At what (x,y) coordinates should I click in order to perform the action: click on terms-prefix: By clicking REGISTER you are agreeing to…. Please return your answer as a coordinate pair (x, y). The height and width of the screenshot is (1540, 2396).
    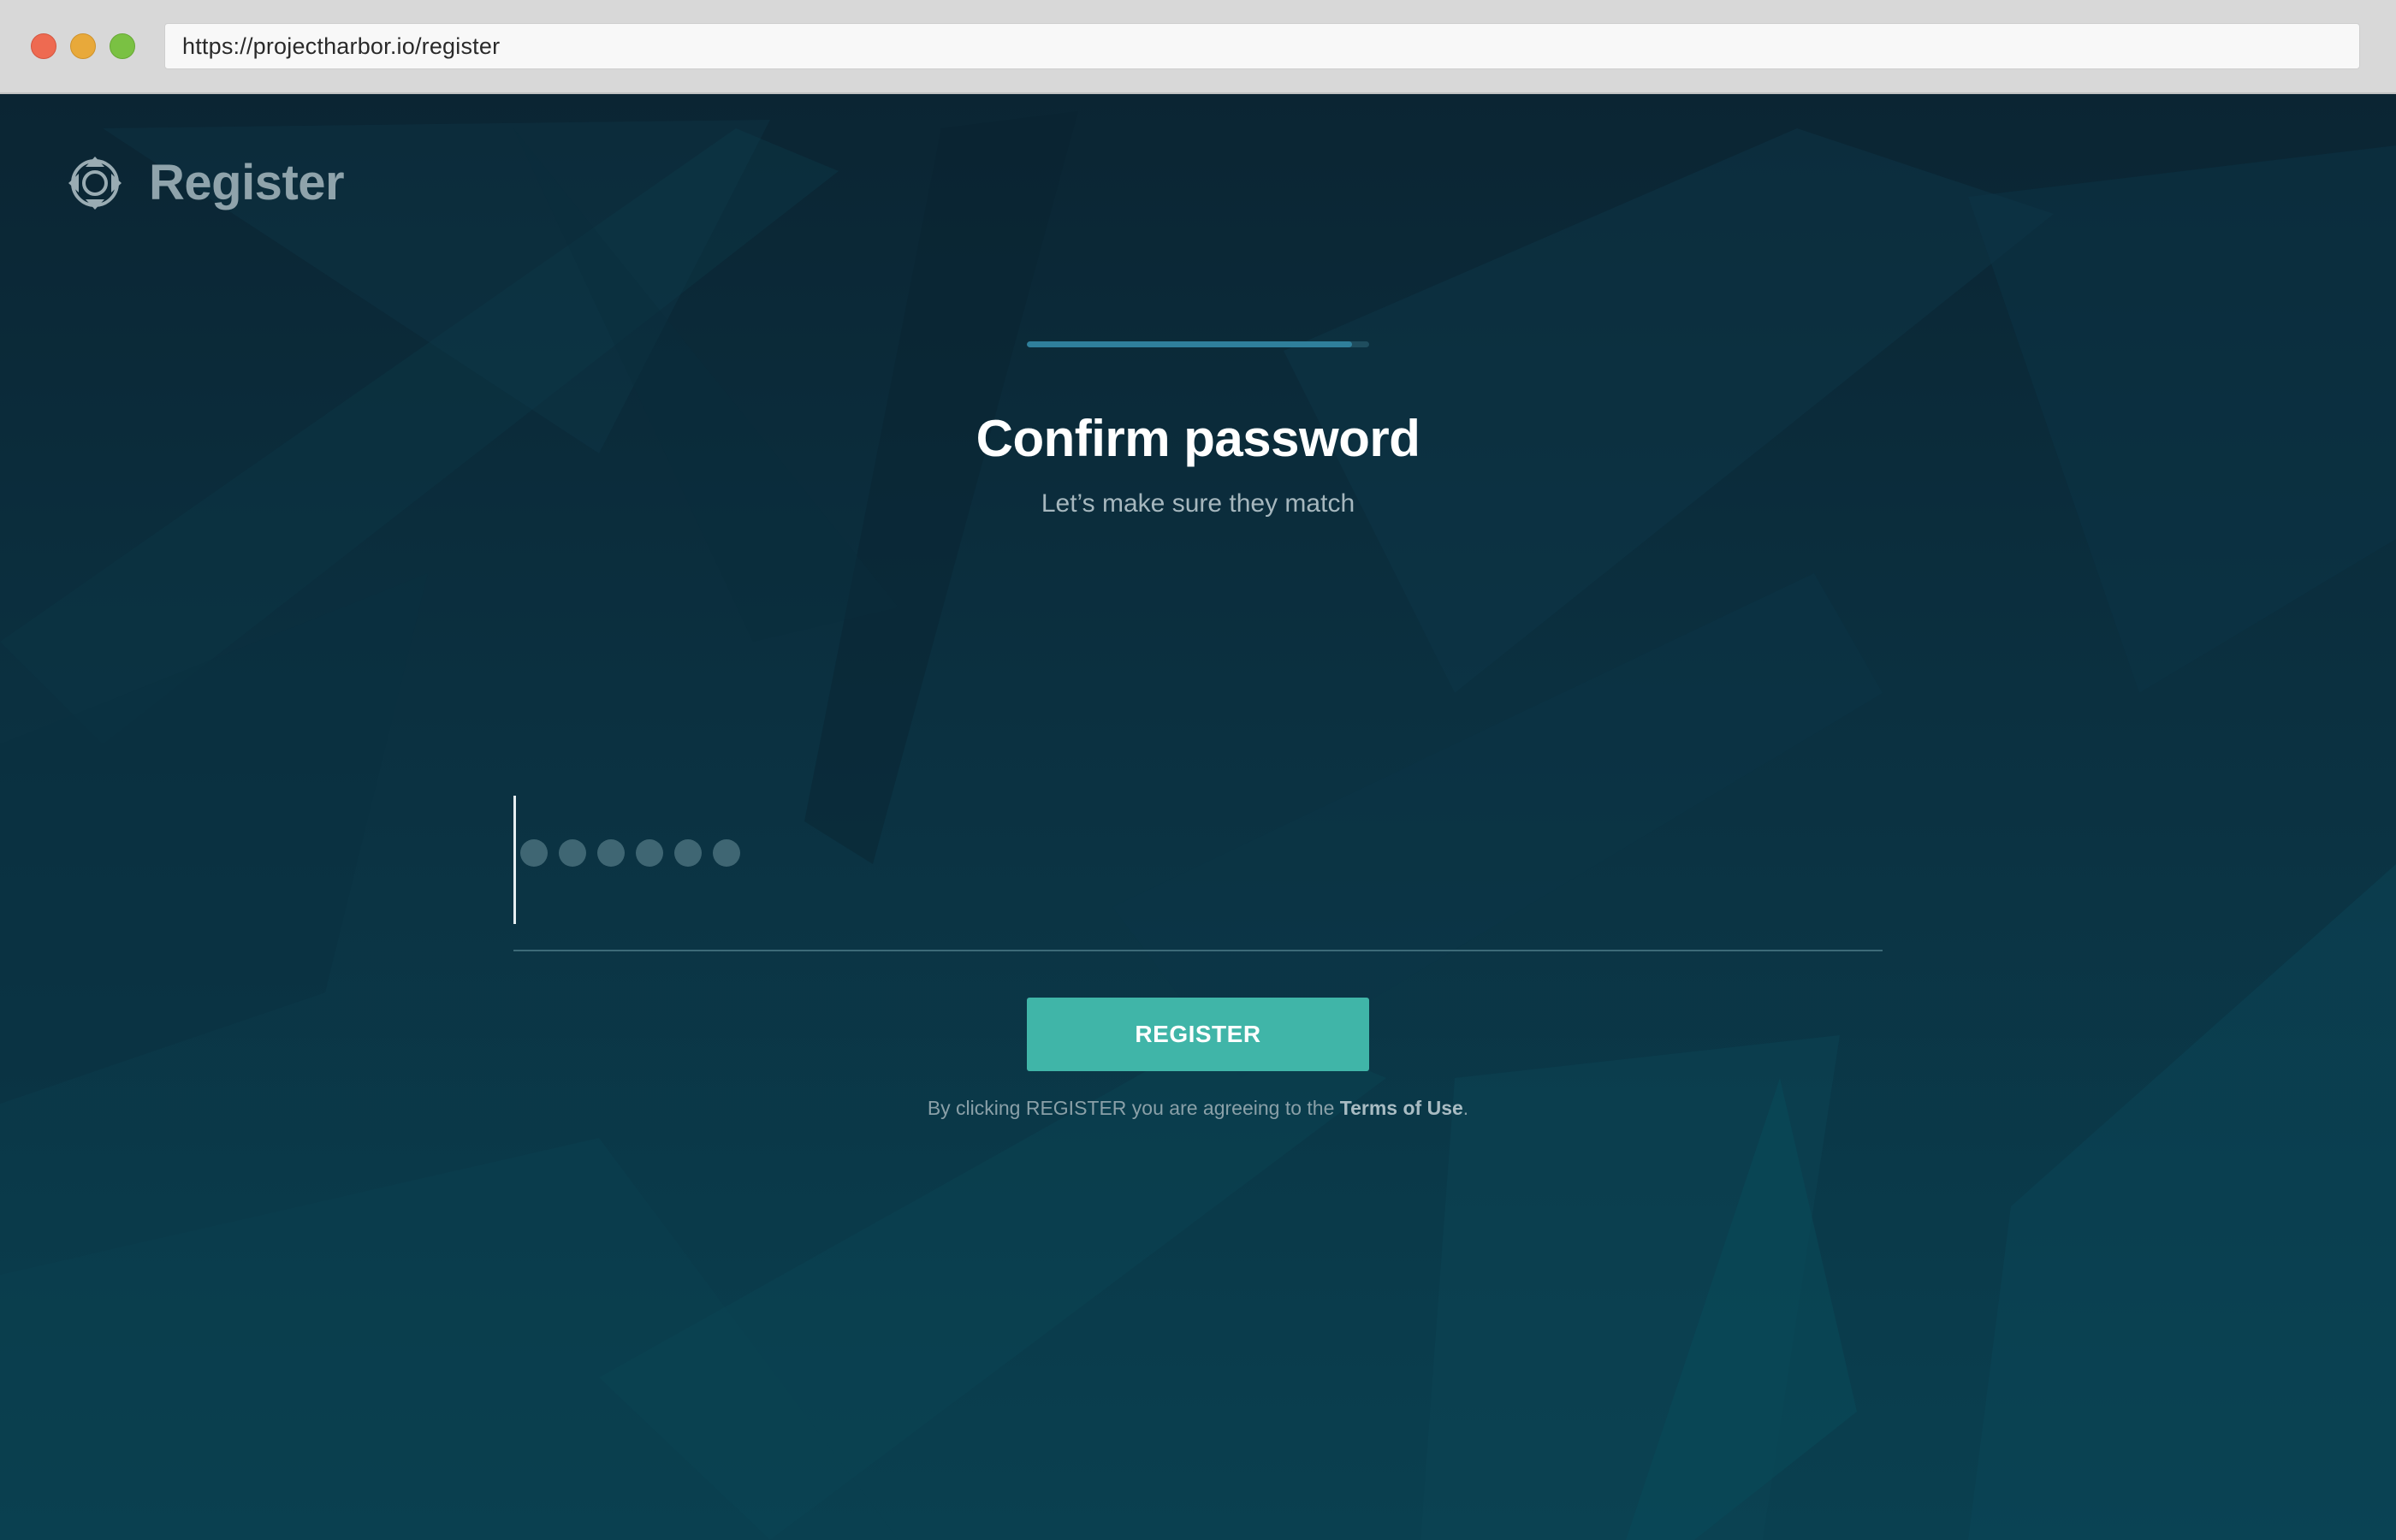
    Looking at the image, I should click on (1133, 1108).